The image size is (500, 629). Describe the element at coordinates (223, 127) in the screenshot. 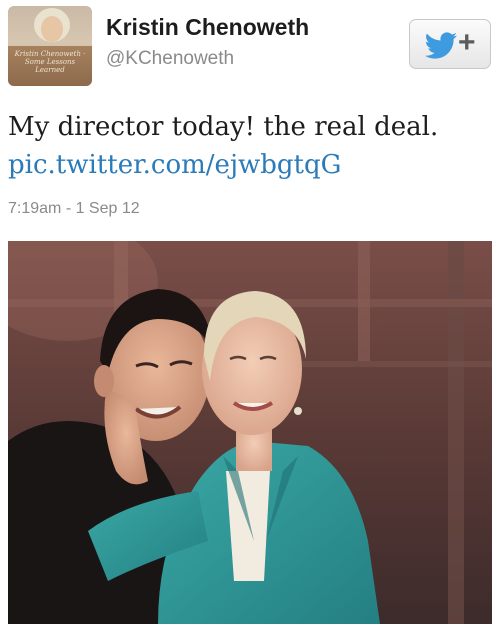

I see `tweet-text: My director today! the real deal.` at that location.